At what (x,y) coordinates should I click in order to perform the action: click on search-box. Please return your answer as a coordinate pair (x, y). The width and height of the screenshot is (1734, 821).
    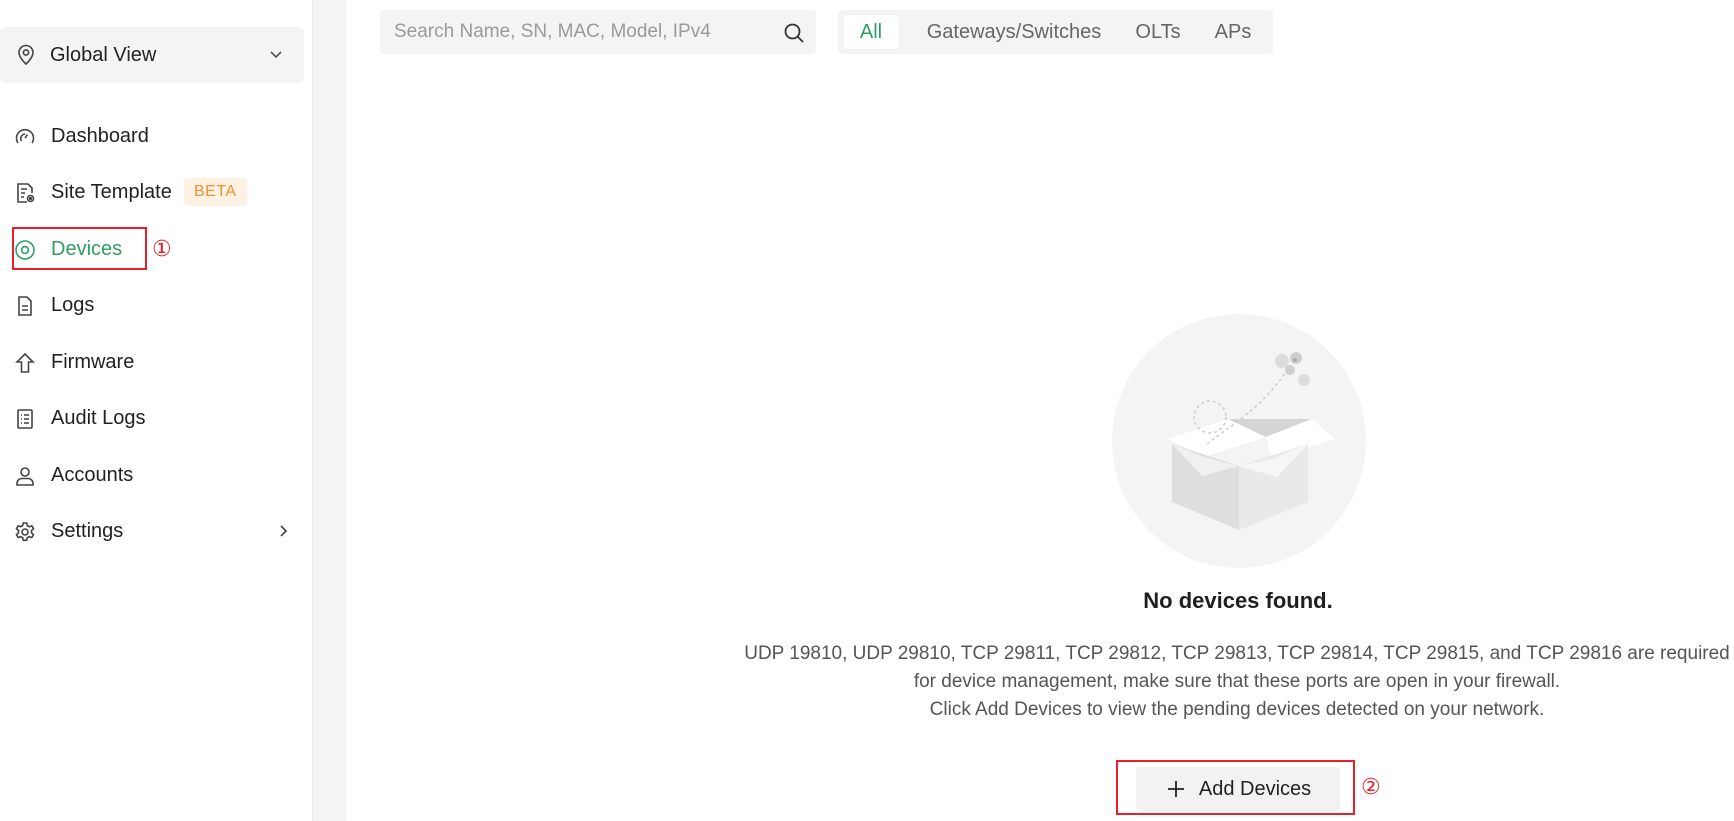
    Looking at the image, I should click on (598, 32).